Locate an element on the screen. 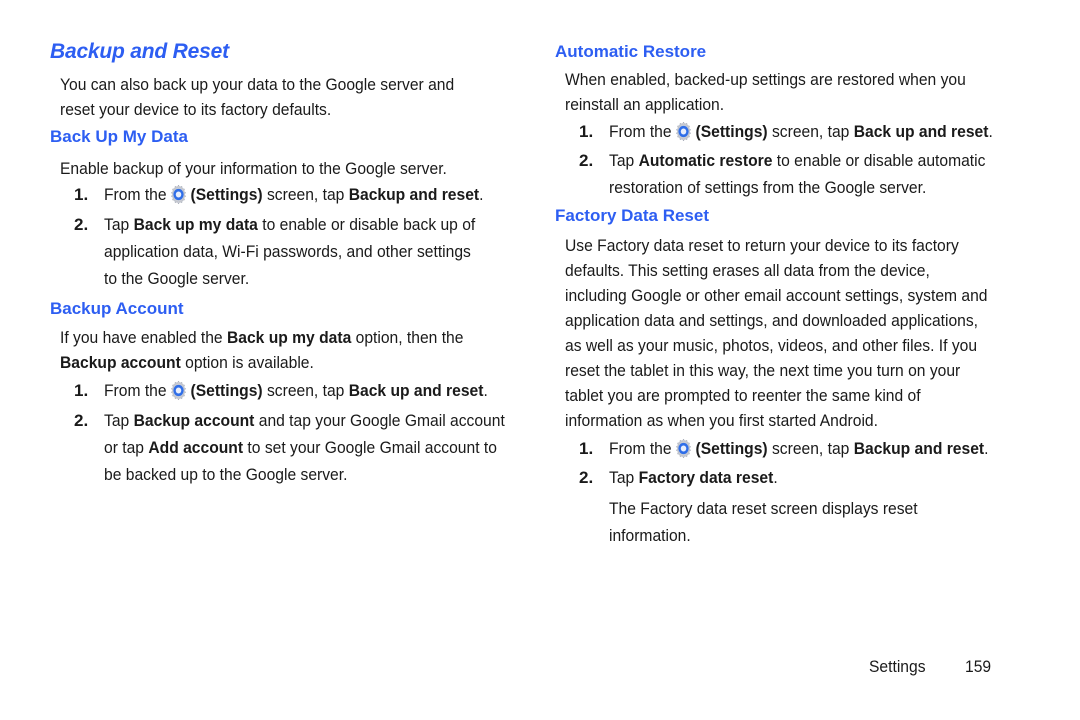 This screenshot has width=1080, height=720. heading-factory-data-reset: Factory Data Reset is located at coordinates (632, 215).